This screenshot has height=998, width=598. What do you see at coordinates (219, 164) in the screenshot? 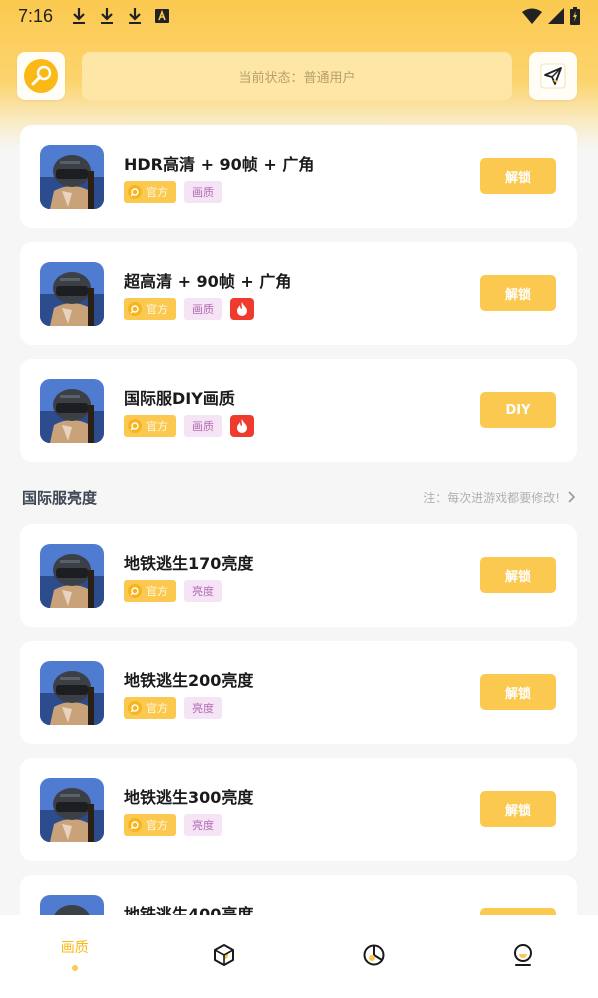
I see `item-title: HDR高清 + 90帧 + 广角` at bounding box center [219, 164].